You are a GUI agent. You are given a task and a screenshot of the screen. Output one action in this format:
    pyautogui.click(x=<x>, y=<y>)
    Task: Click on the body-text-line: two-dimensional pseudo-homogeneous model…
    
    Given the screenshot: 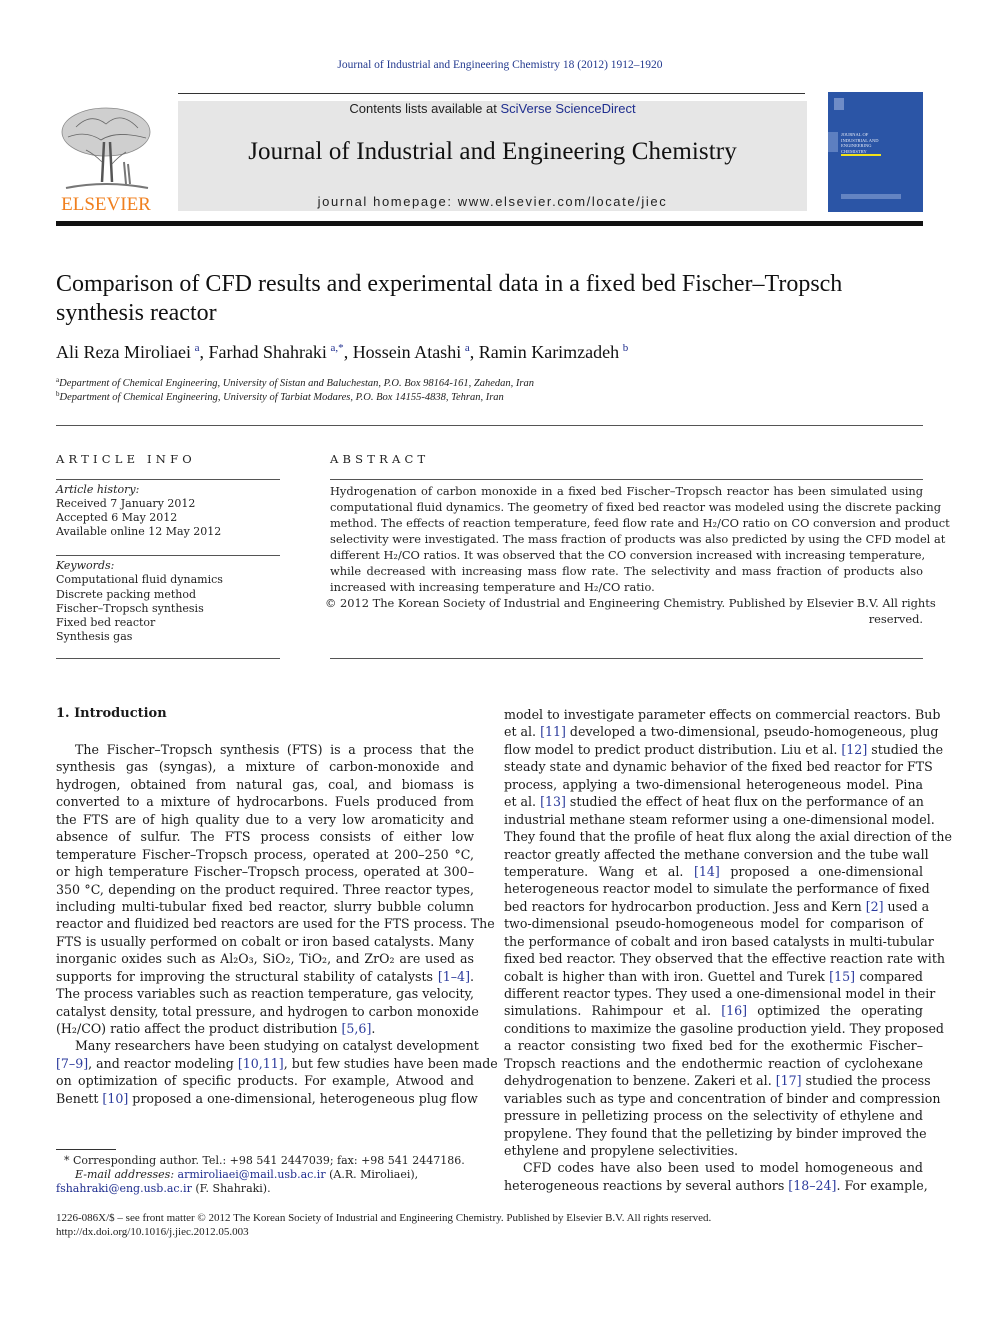 What is the action you would take?
    pyautogui.click(x=713, y=924)
    